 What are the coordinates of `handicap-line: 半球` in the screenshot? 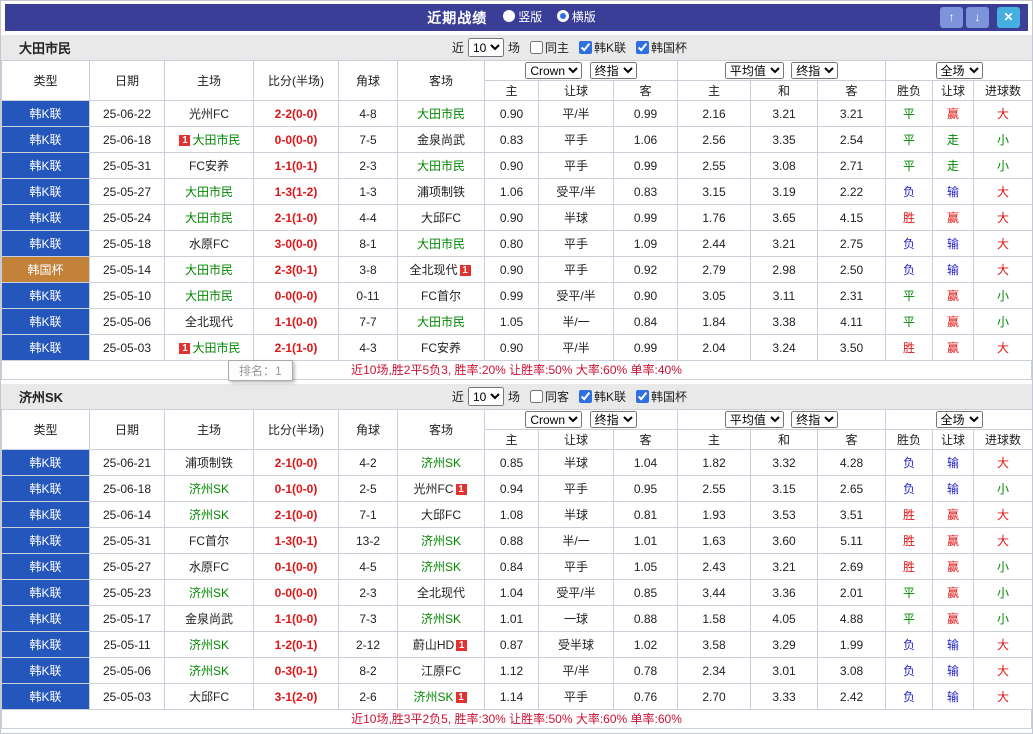 It's located at (576, 462).